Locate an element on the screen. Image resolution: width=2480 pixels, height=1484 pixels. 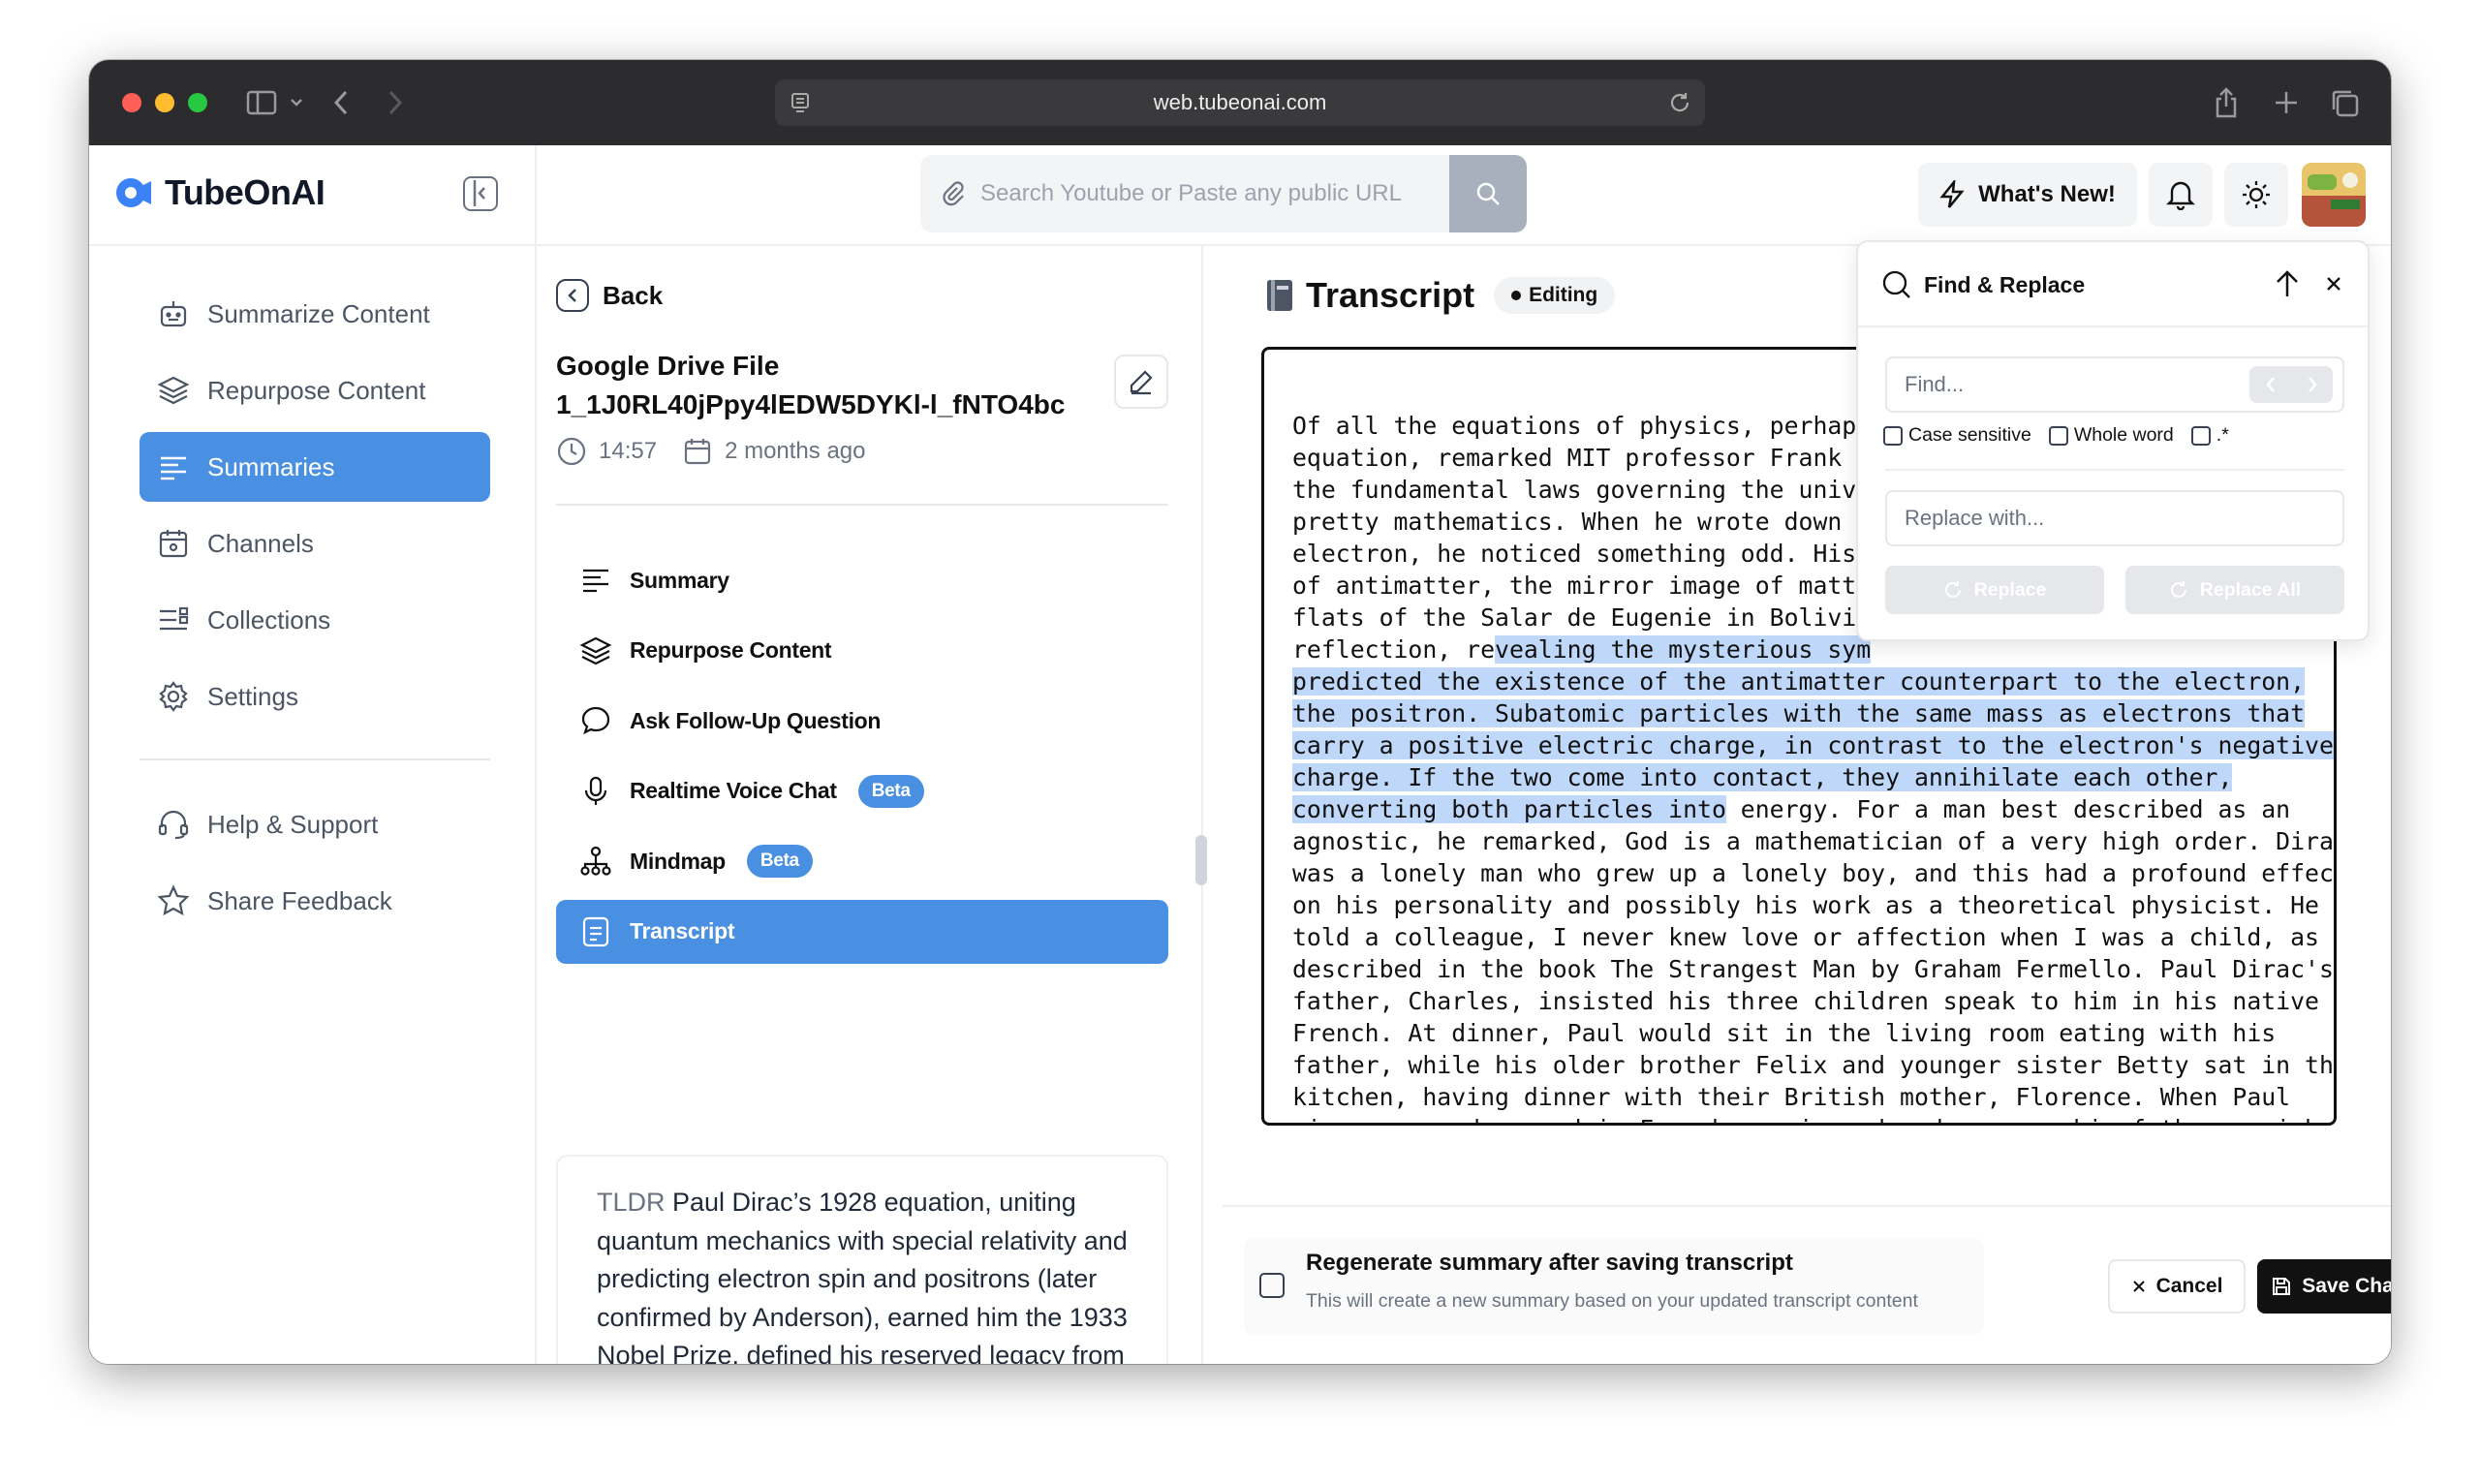
previous-match-button is located at coordinates (2270, 384).